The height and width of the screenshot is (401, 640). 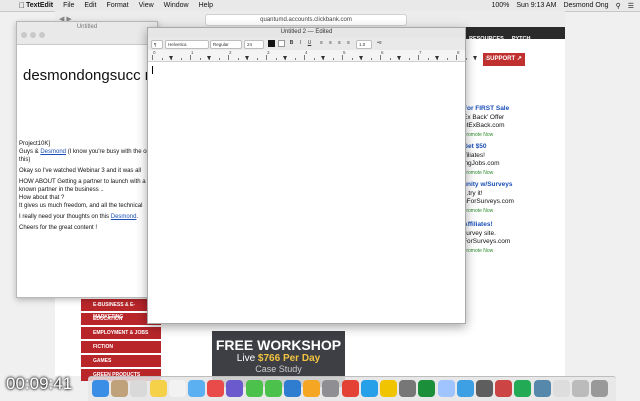 I want to click on align-right-icon: ≡, so click(x=339, y=43).